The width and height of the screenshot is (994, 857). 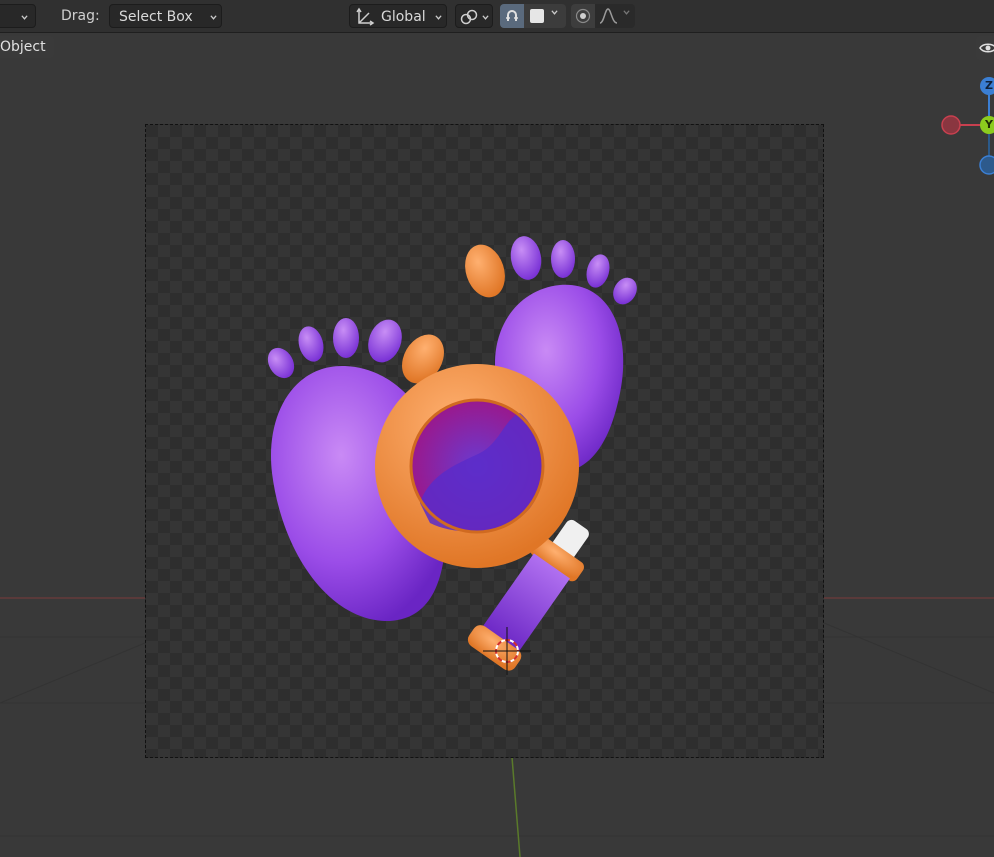 I want to click on snap-increment-swatch, so click(x=537, y=16).